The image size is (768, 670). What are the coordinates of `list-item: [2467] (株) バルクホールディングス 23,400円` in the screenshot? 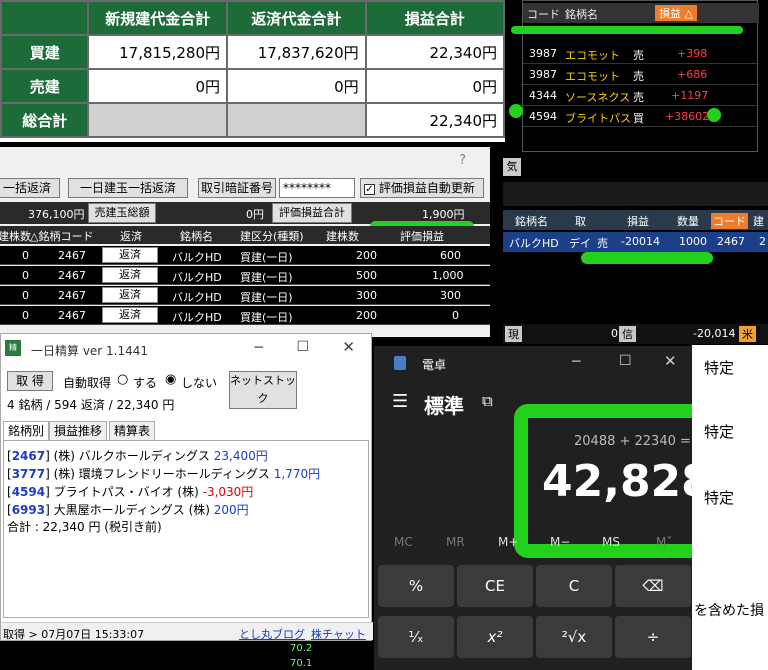 It's located at (137, 455).